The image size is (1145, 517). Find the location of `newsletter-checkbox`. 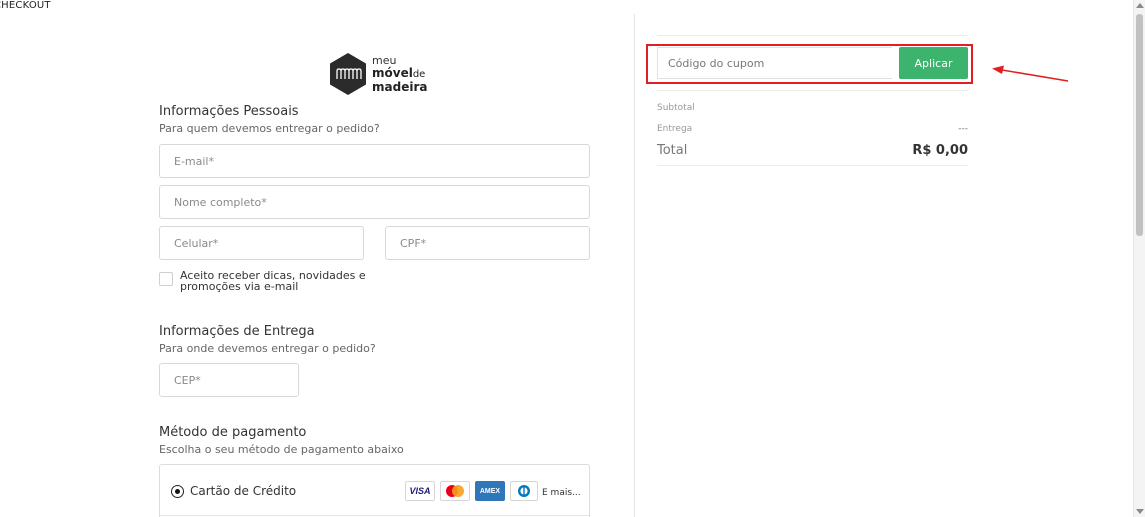

newsletter-checkbox is located at coordinates (166, 279).